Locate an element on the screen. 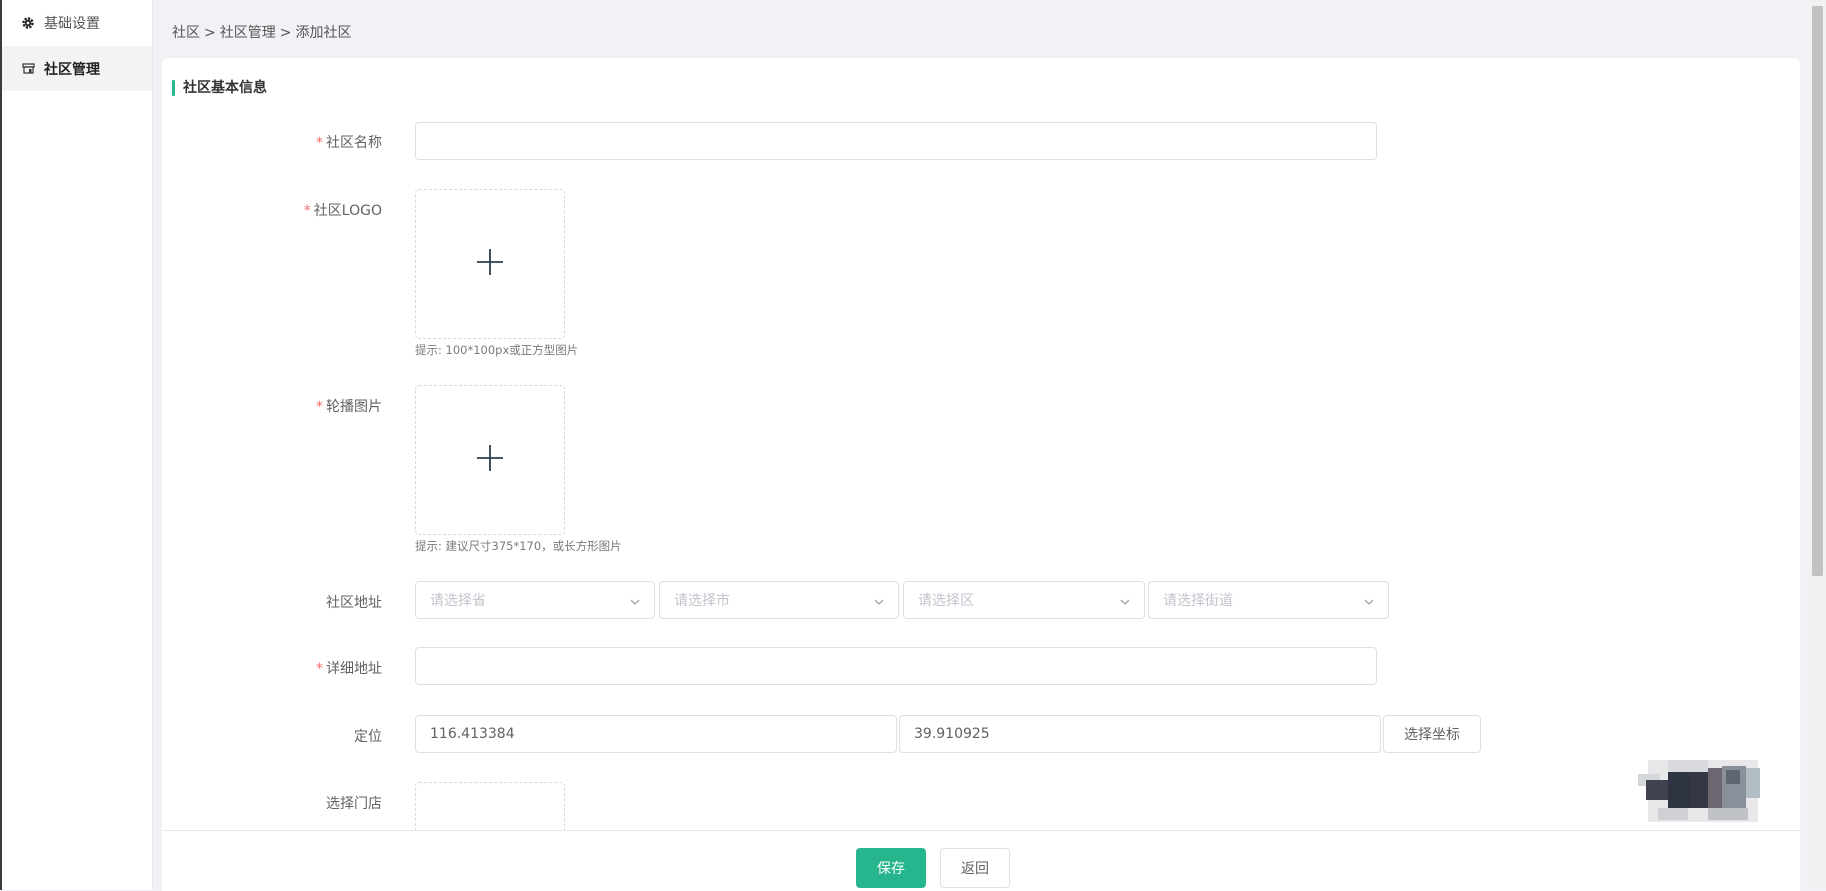  save-button: 保存 is located at coordinates (891, 868).